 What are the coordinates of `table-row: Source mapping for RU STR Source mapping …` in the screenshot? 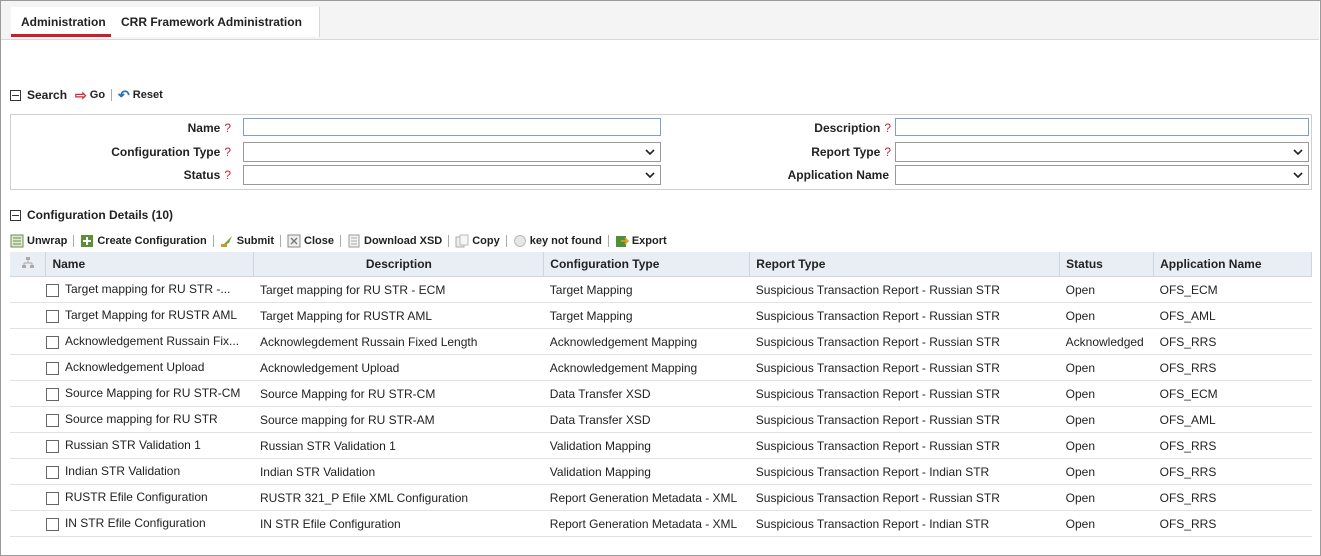 It's located at (661, 419).